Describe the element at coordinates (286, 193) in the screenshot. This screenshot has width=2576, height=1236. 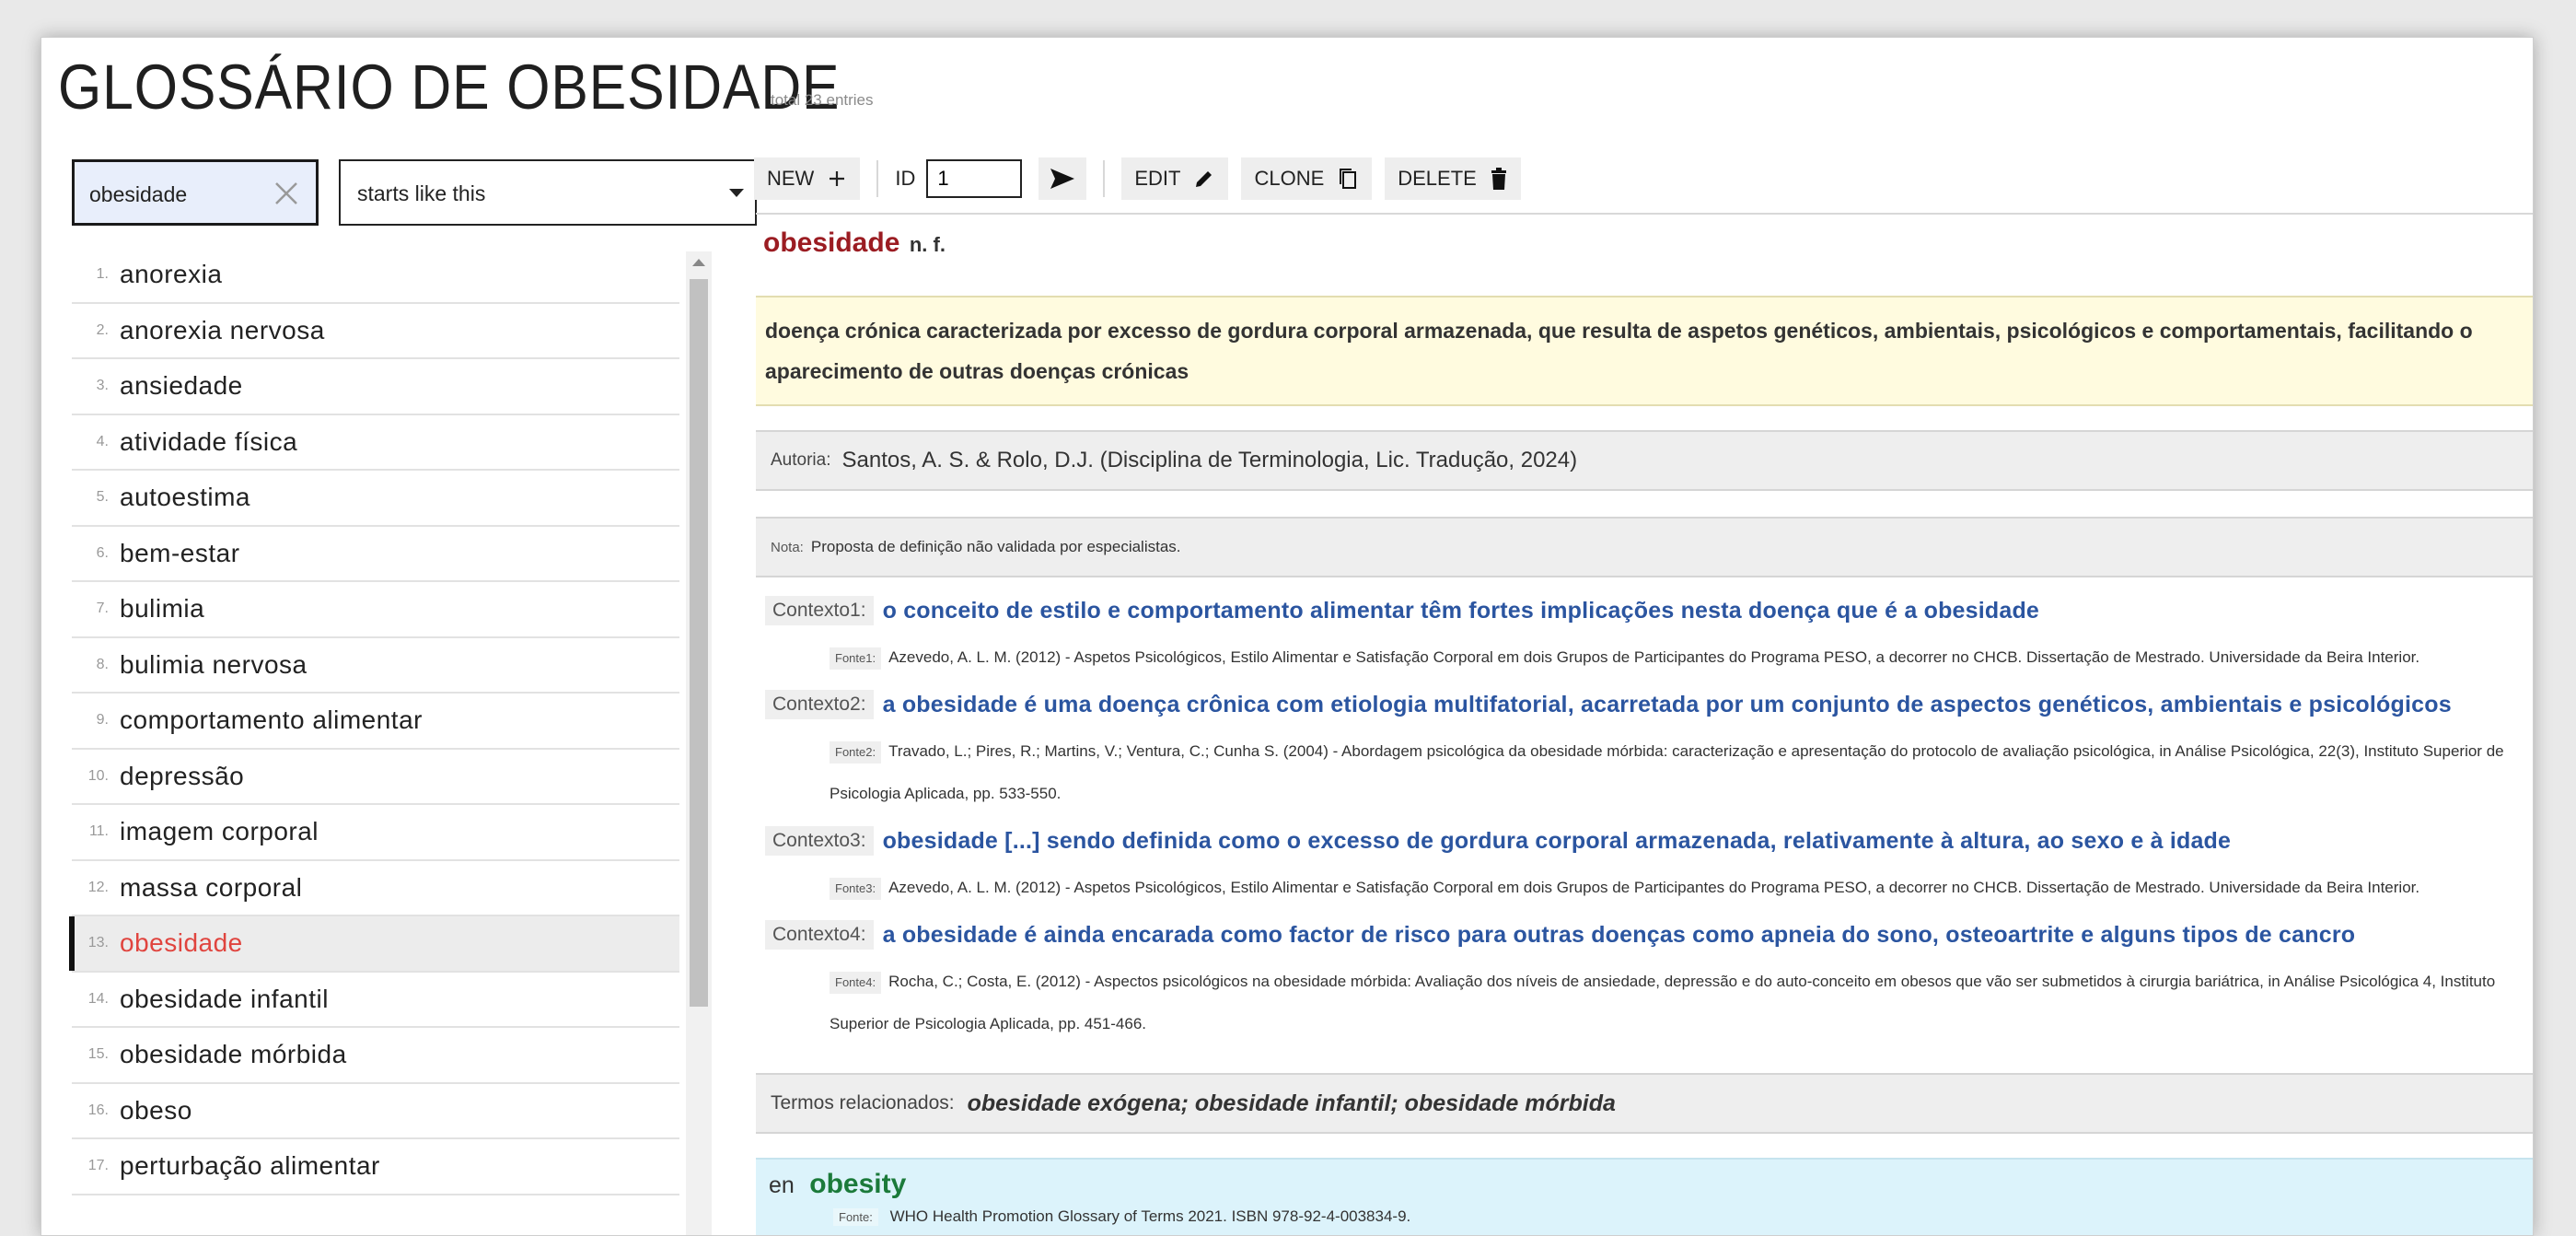
I see `close-icon` at that location.